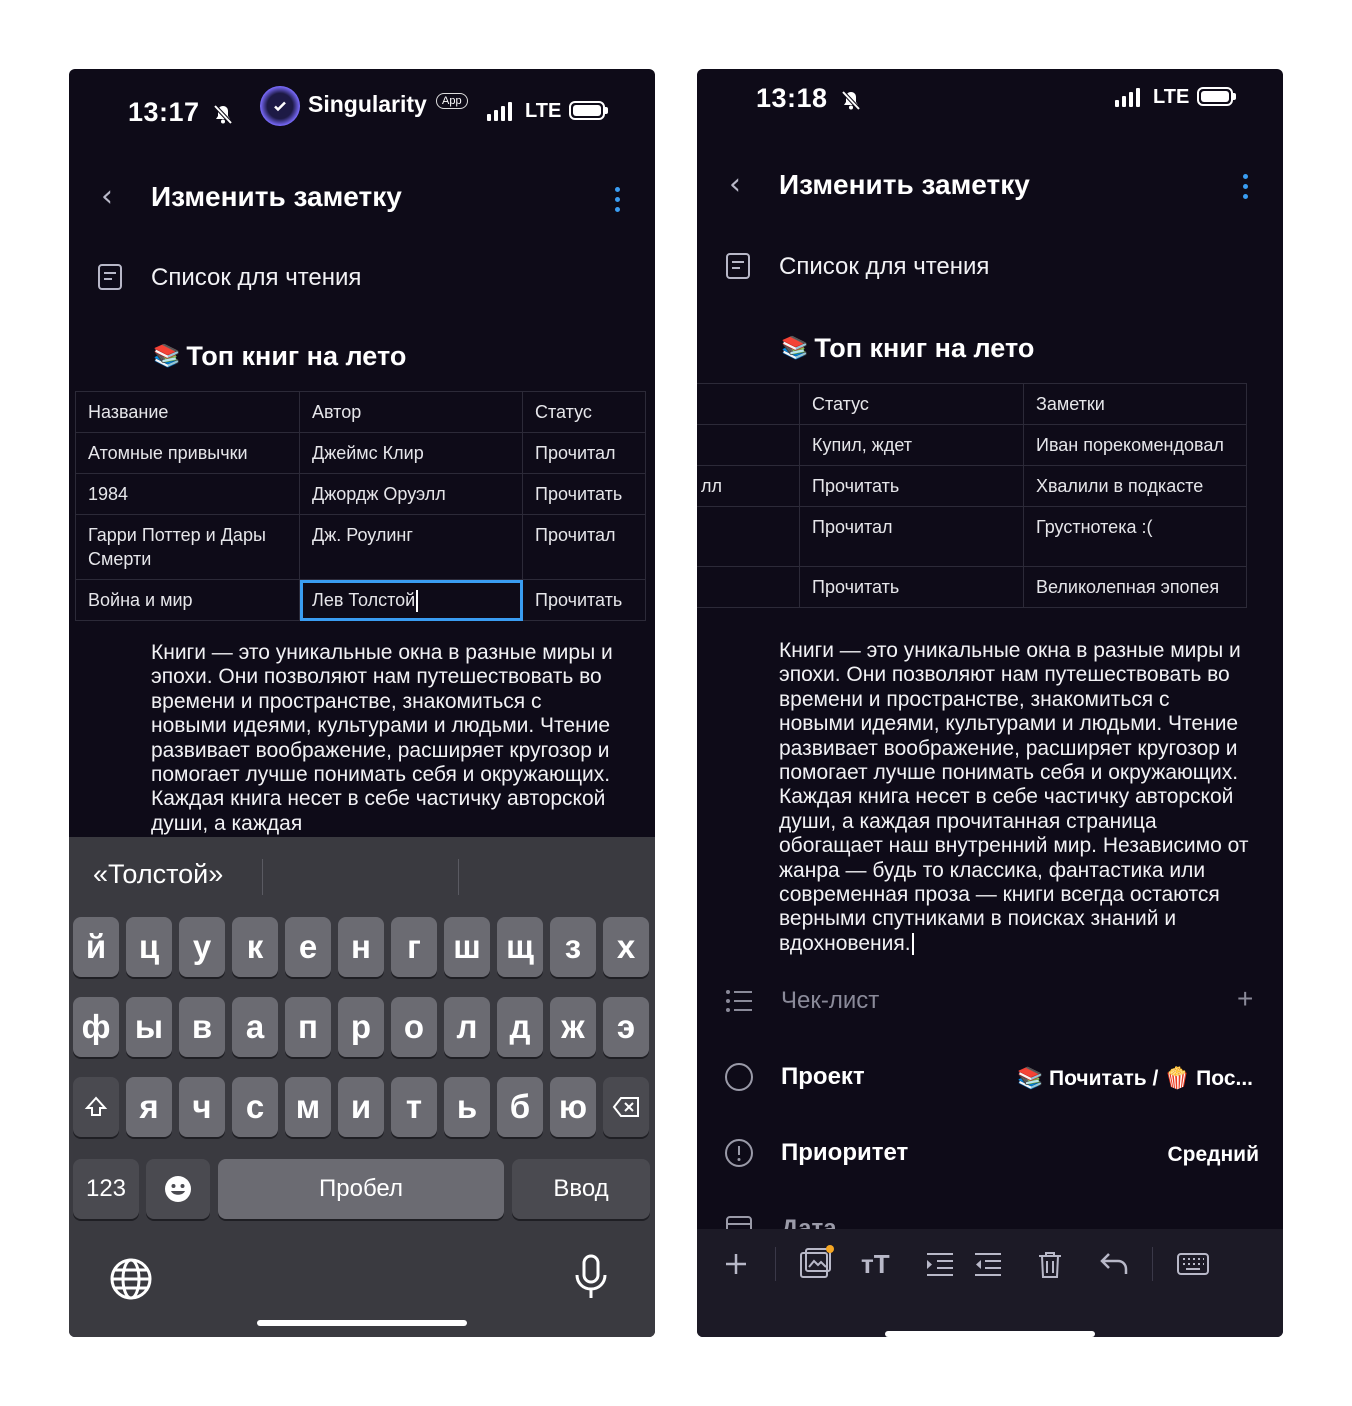 Image resolution: width=1352 pixels, height=1406 pixels. Describe the element at coordinates (940, 1265) in the screenshot. I see `indent-icon` at that location.